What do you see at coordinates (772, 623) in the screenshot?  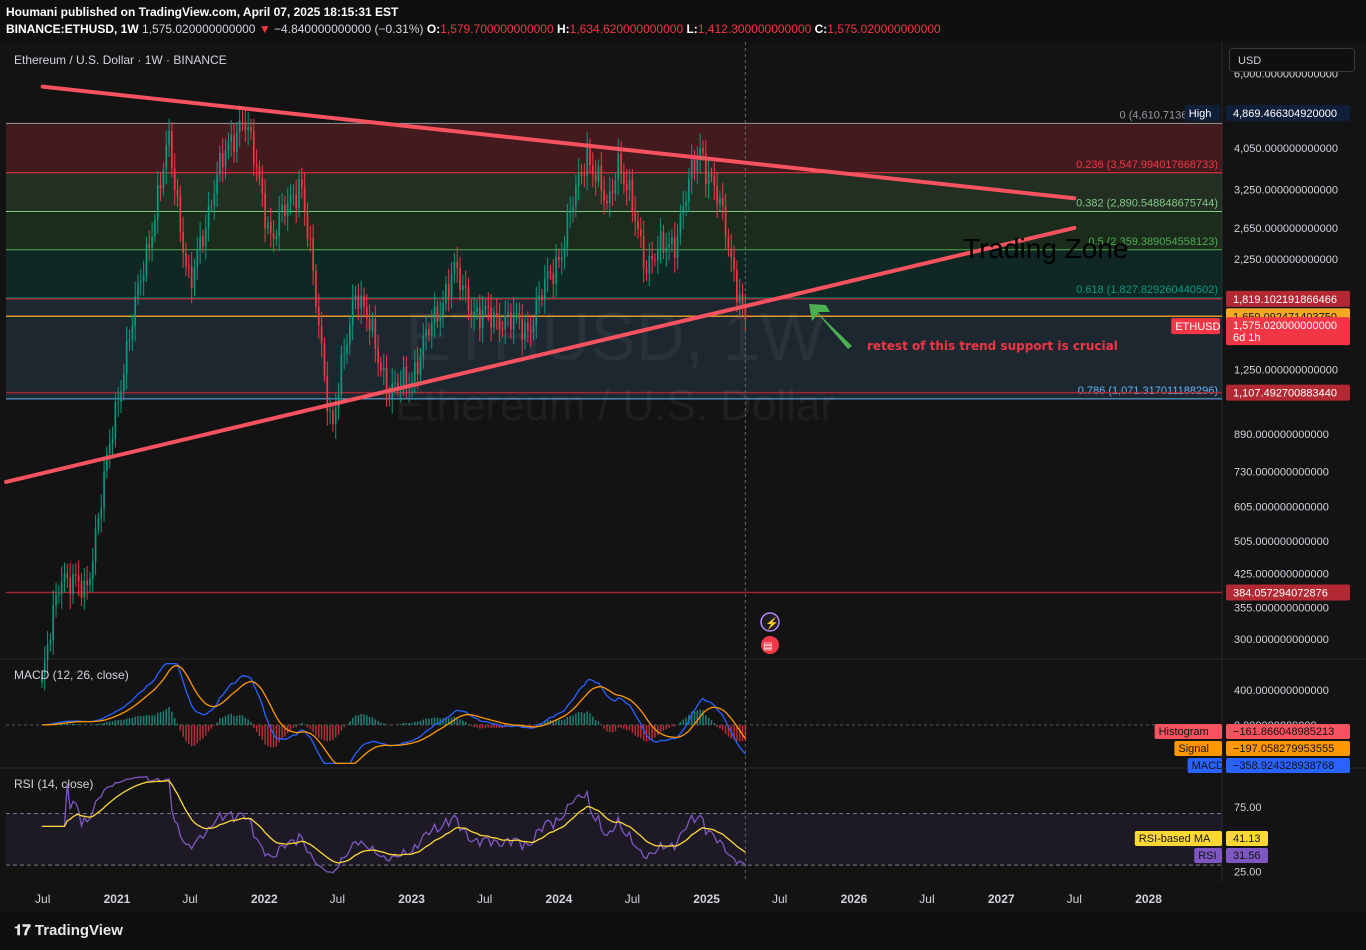 I see `lightning-glyph: ⚡` at bounding box center [772, 623].